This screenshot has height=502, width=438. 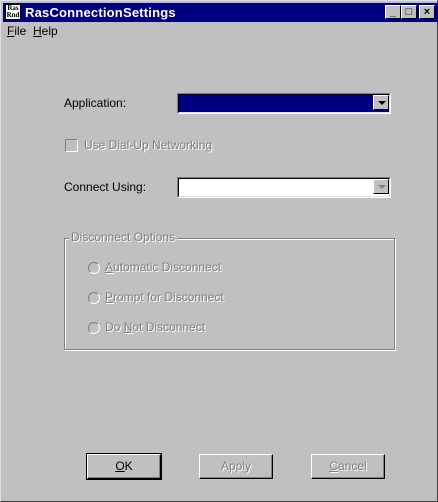 I want to click on ok-label: K, so click(x=128, y=466).